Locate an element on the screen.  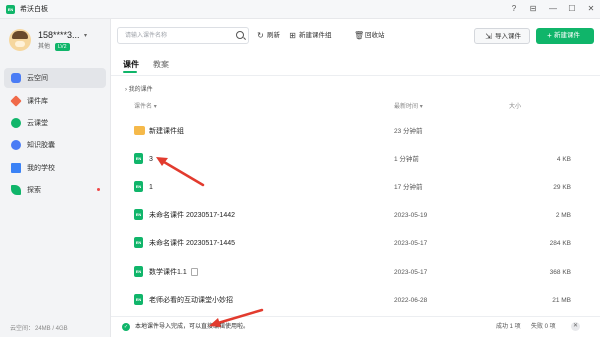
column-header-time: 最新时间 ▾ is located at coordinates (408, 107).